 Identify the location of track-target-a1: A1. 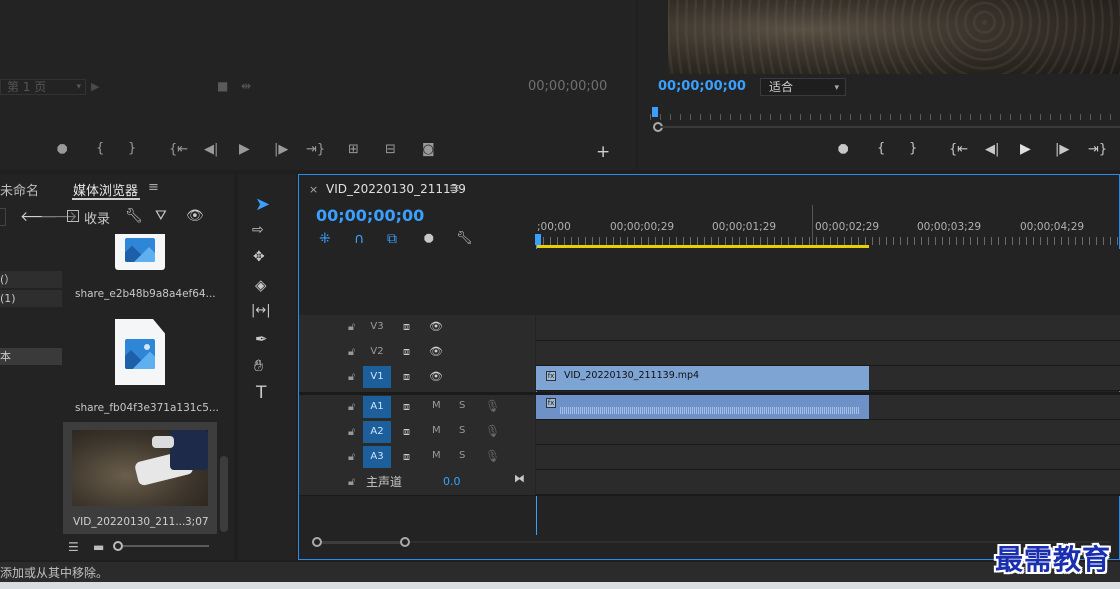
(377, 407).